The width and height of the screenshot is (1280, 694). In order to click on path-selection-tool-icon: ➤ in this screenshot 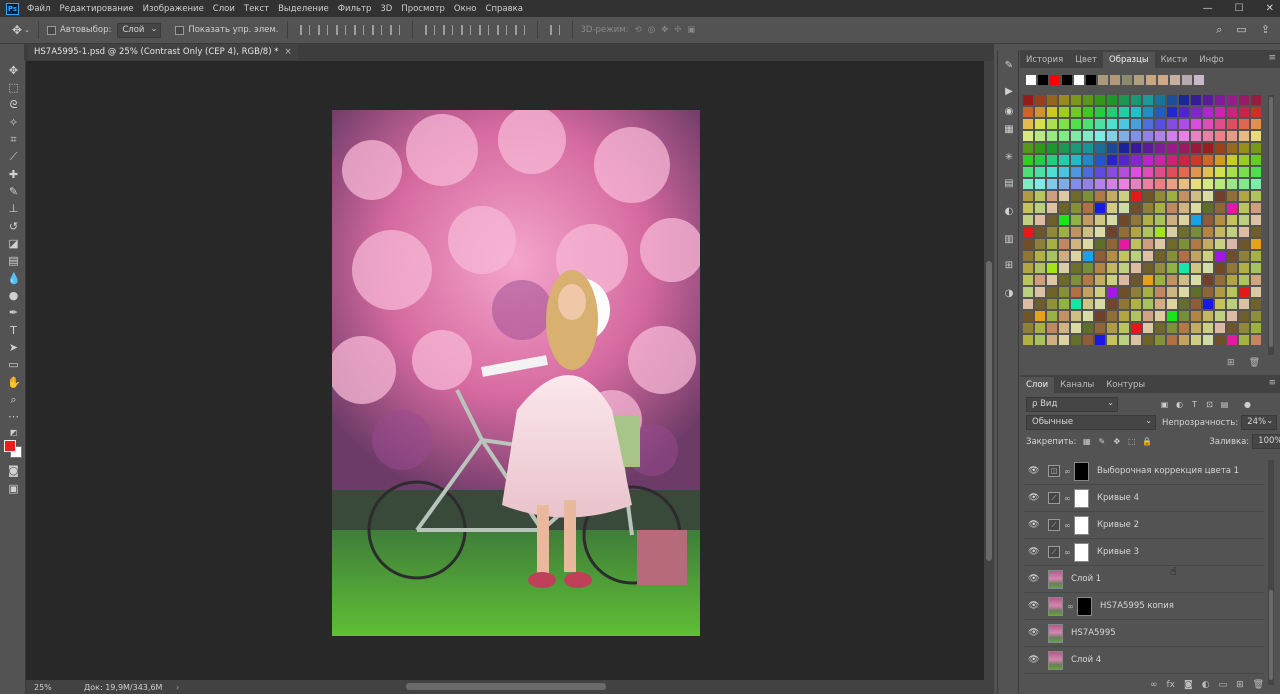, I will do `click(13, 347)`.